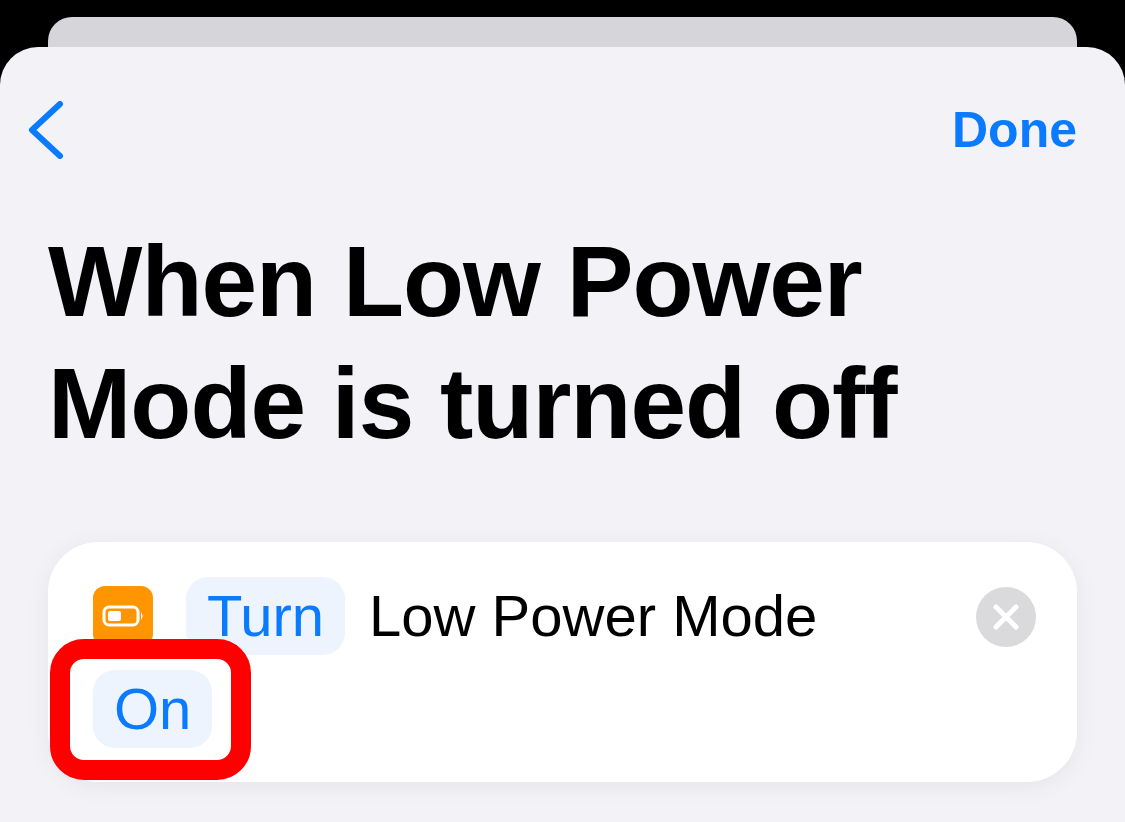 The height and width of the screenshot is (822, 1125). I want to click on close-icon, so click(1006, 617).